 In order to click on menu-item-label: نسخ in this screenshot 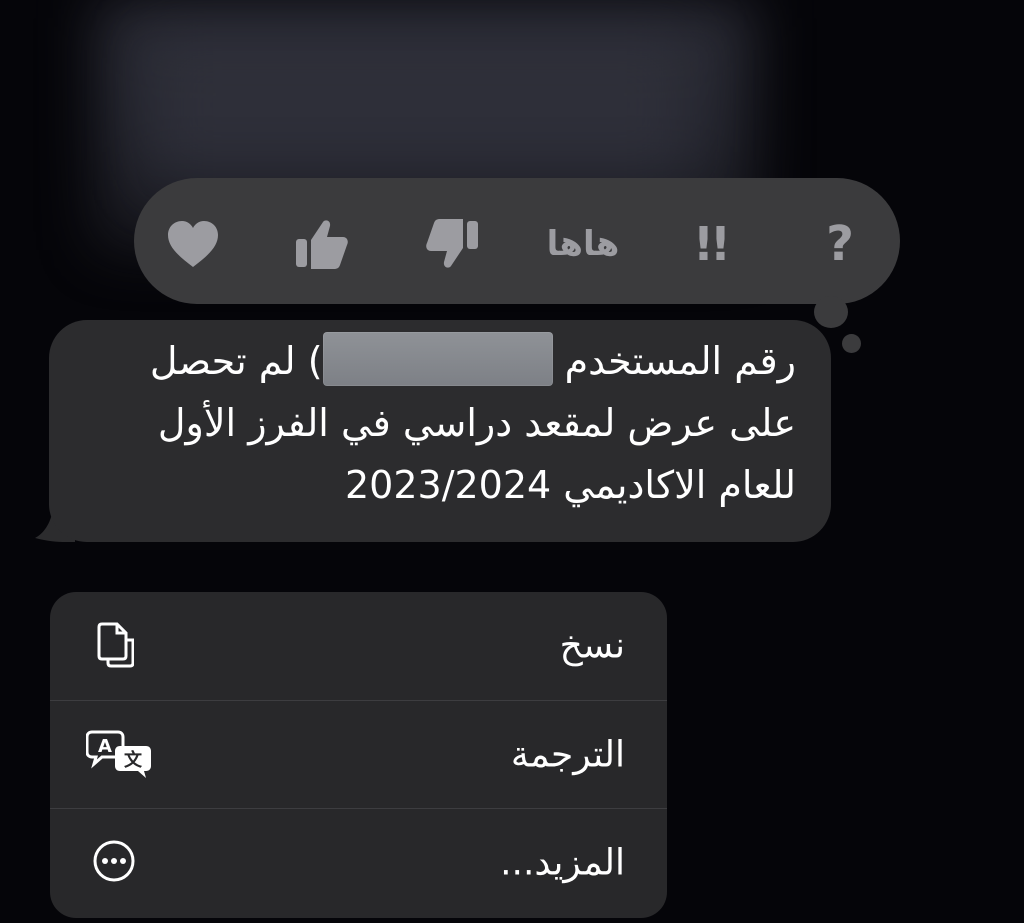, I will do `click(592, 646)`.